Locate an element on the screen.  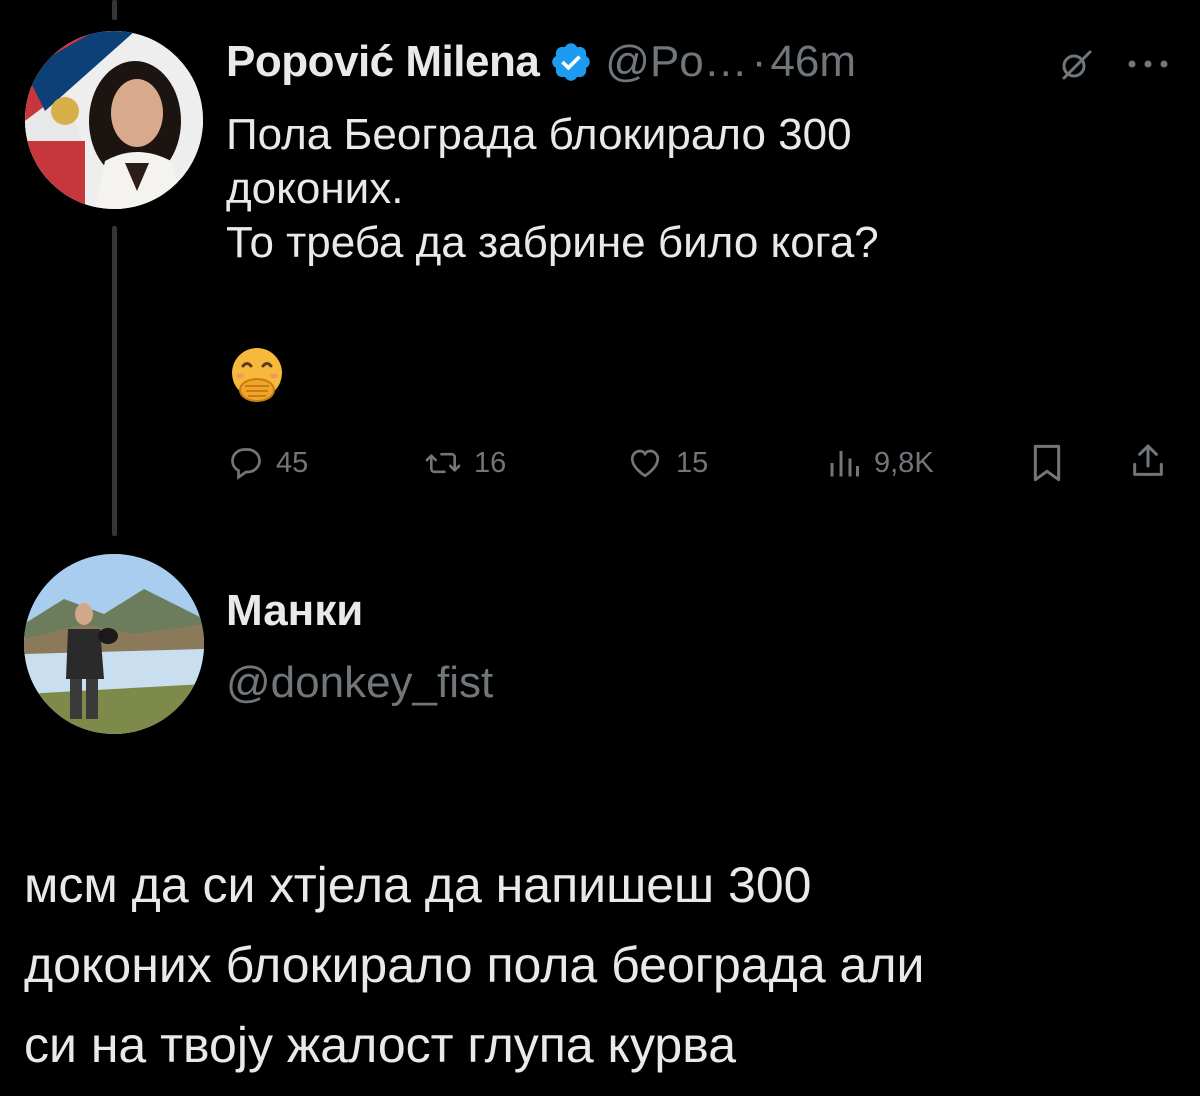
reply-count: 45 is located at coordinates (292, 462).